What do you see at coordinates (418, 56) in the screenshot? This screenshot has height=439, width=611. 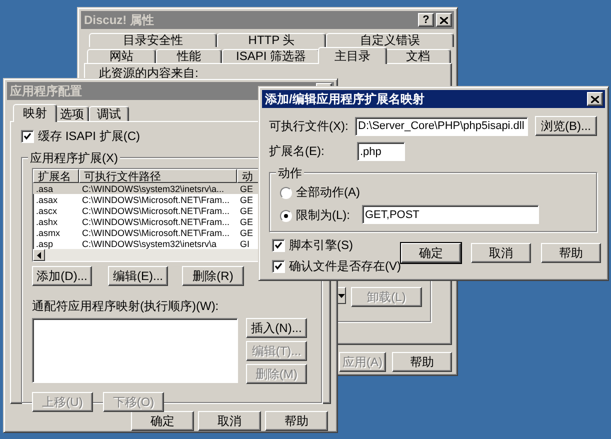 I see `tab: 文档` at bounding box center [418, 56].